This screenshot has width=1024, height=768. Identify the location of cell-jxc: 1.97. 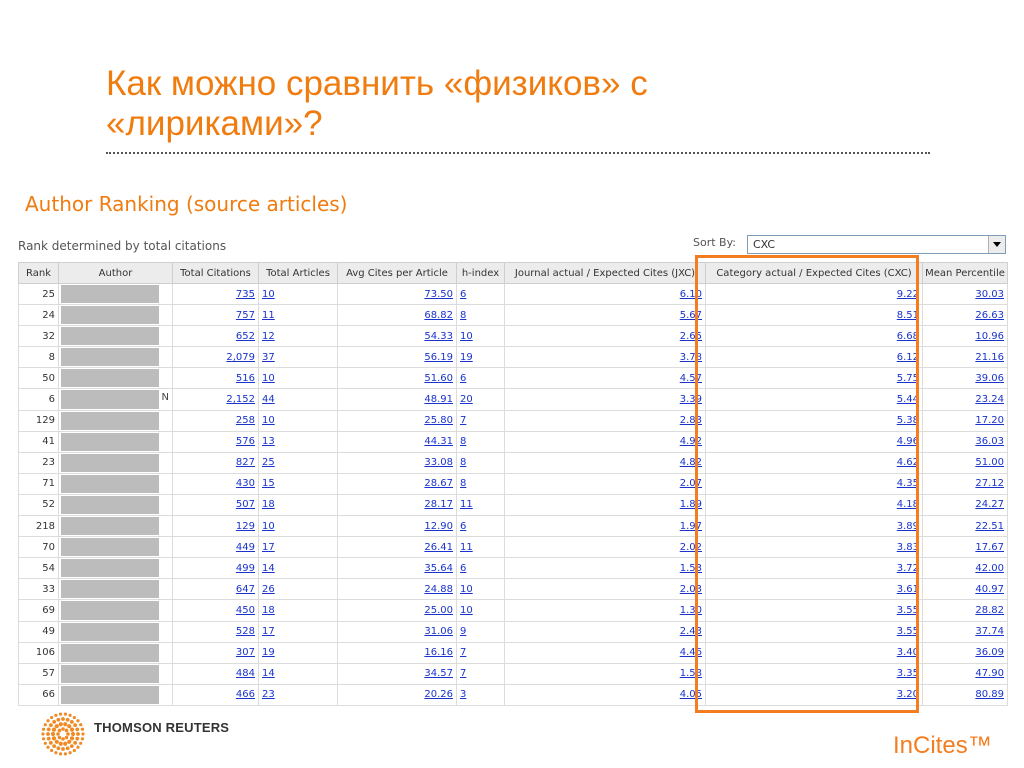
(605, 526).